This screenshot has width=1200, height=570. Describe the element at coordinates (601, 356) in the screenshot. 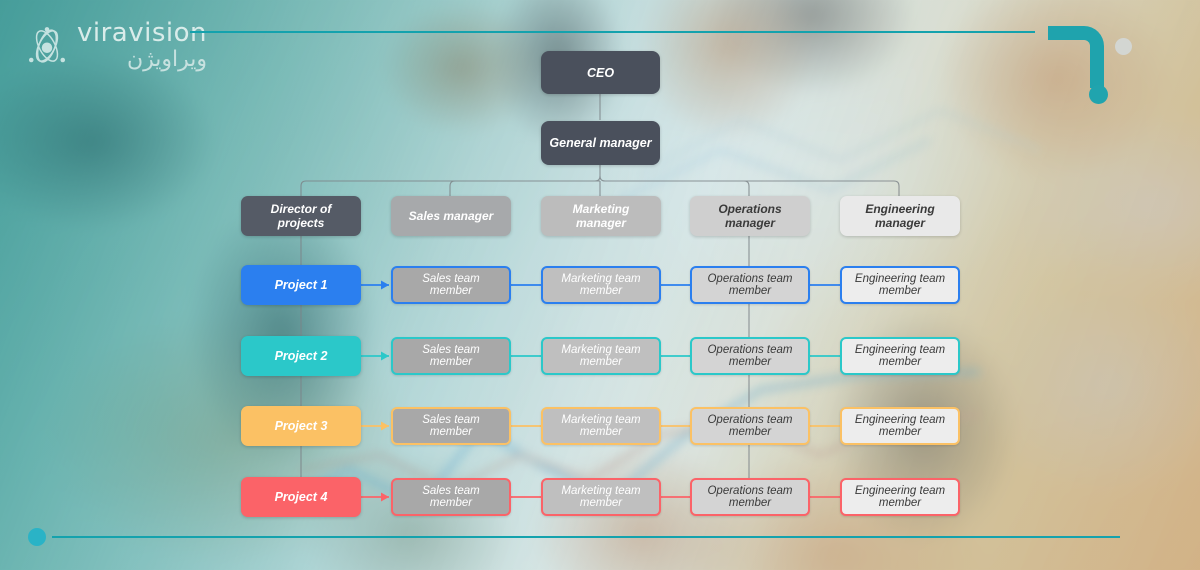

I see `node-project-2-marketing-team-member: Marketing team member` at that location.